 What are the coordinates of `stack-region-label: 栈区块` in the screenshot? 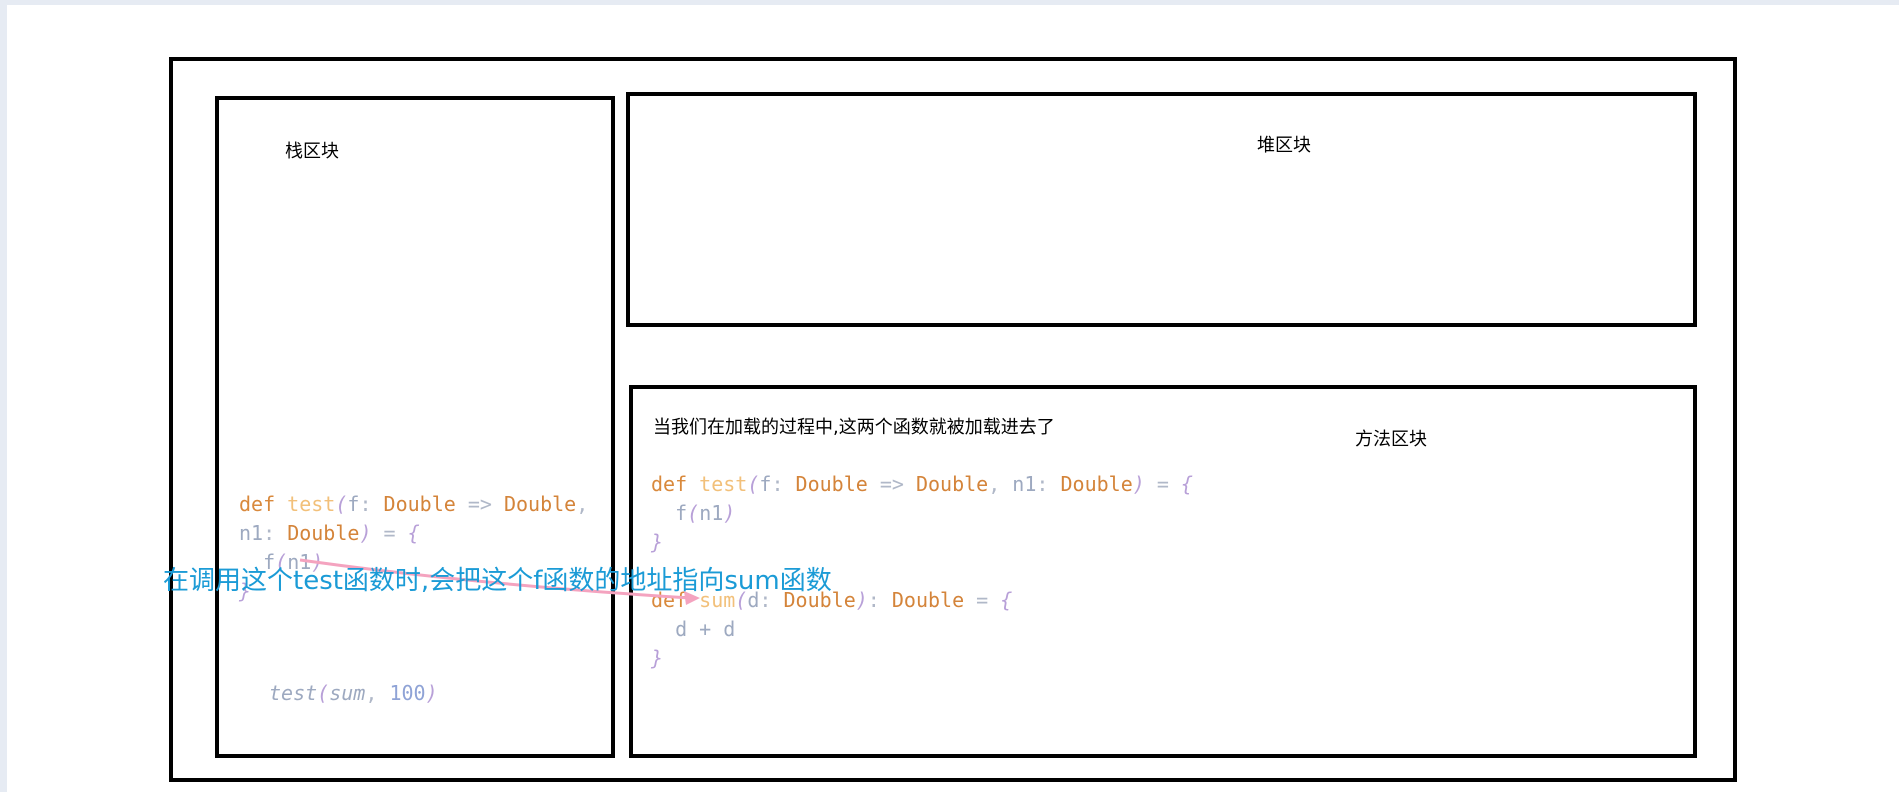 It's located at (312, 151).